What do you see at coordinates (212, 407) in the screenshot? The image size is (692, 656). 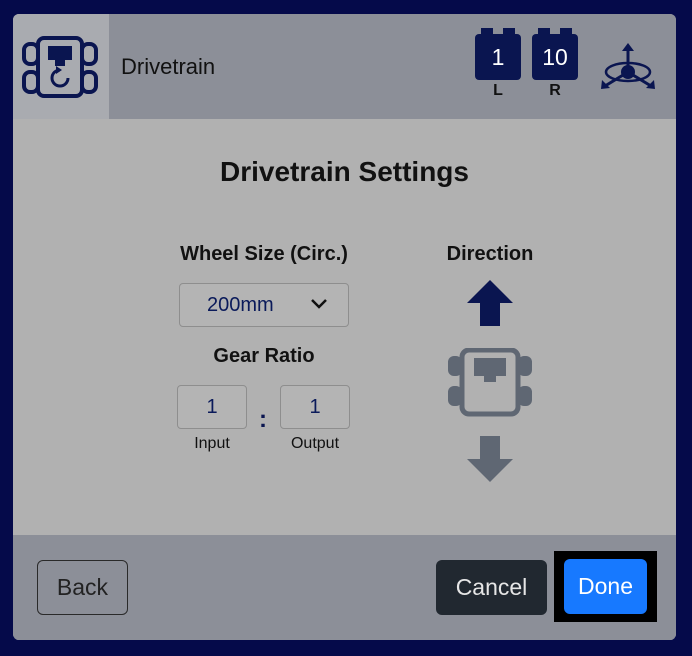 I see `gear-input-field: 1` at bounding box center [212, 407].